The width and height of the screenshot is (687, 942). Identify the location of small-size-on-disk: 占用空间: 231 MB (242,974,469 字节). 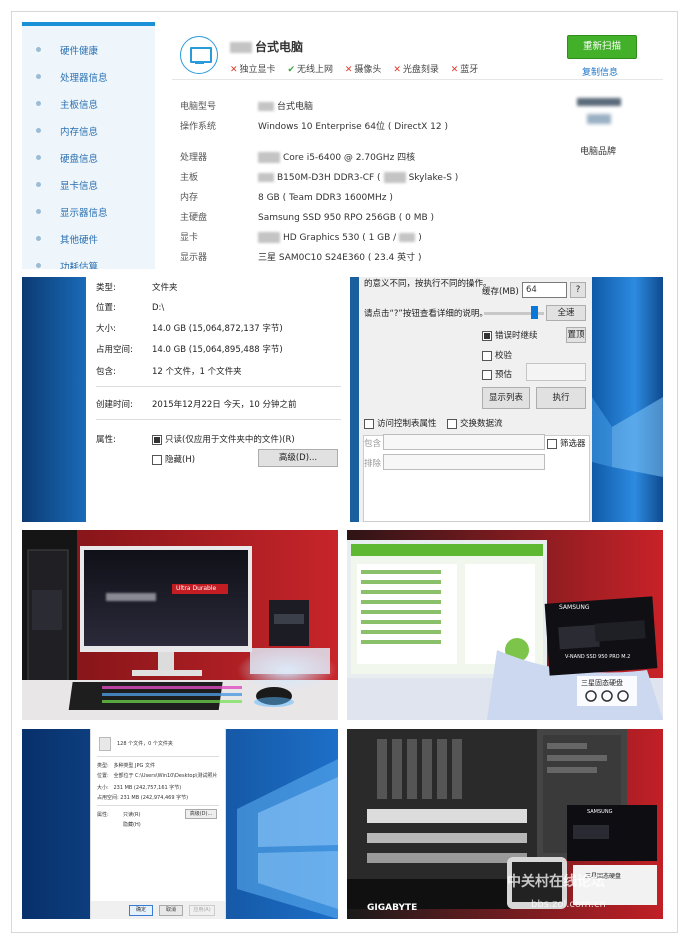
(143, 798).